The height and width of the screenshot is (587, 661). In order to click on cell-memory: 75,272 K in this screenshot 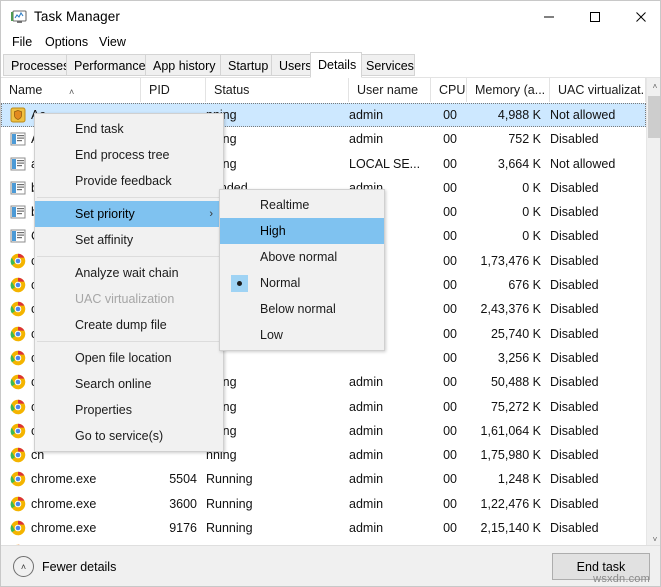, I will do `click(515, 406)`.